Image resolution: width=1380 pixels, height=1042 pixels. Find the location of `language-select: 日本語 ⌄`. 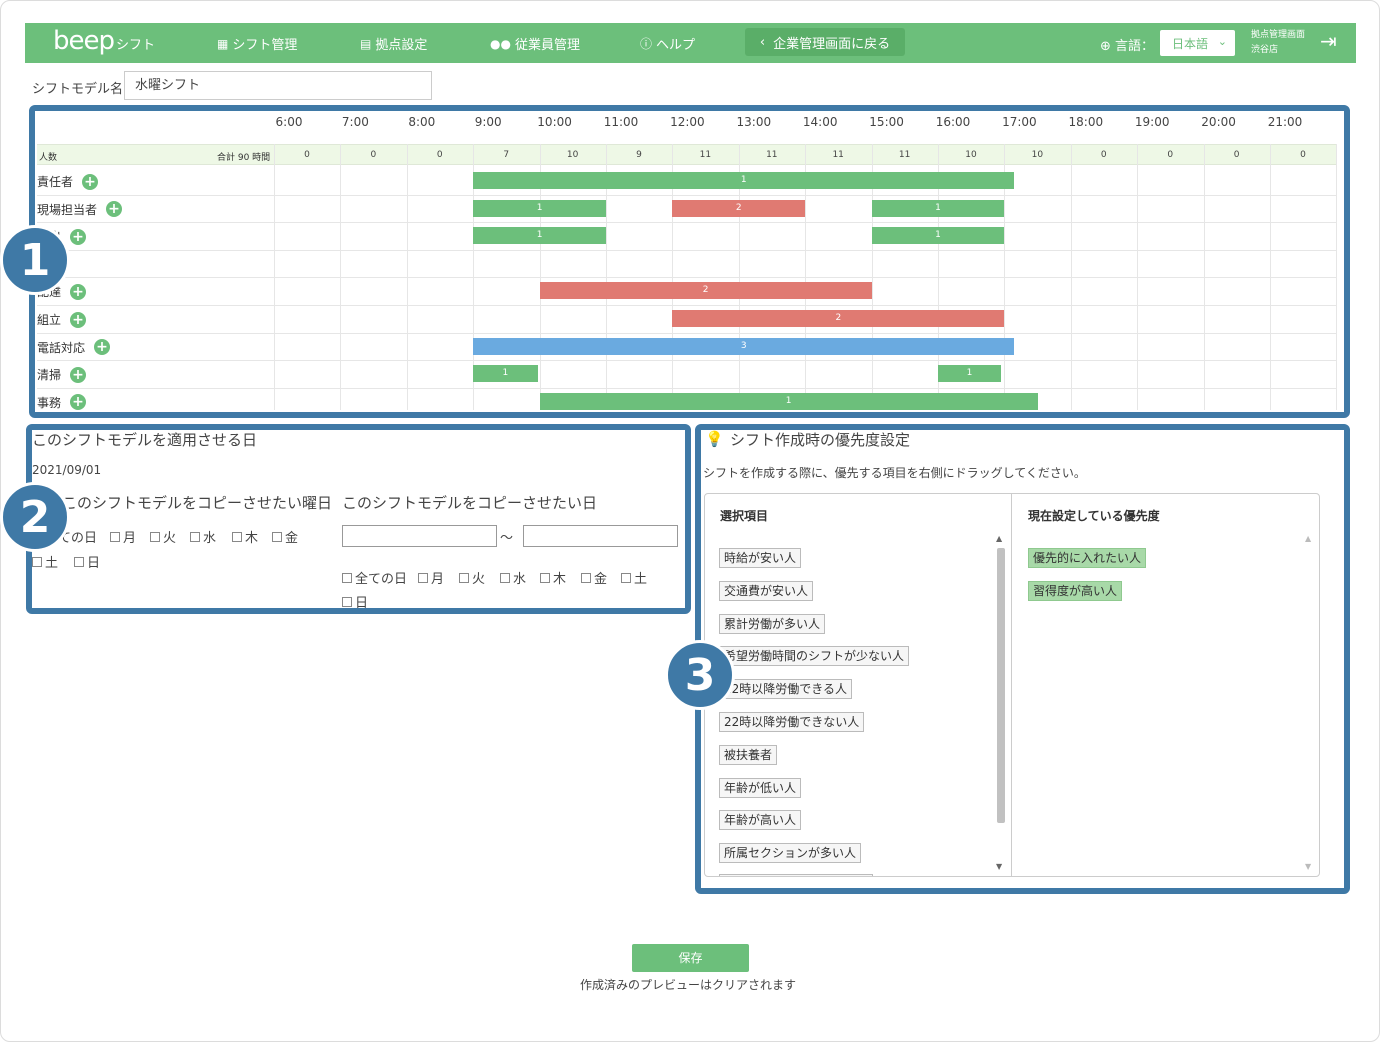

language-select: 日本語 ⌄ is located at coordinates (1197, 43).